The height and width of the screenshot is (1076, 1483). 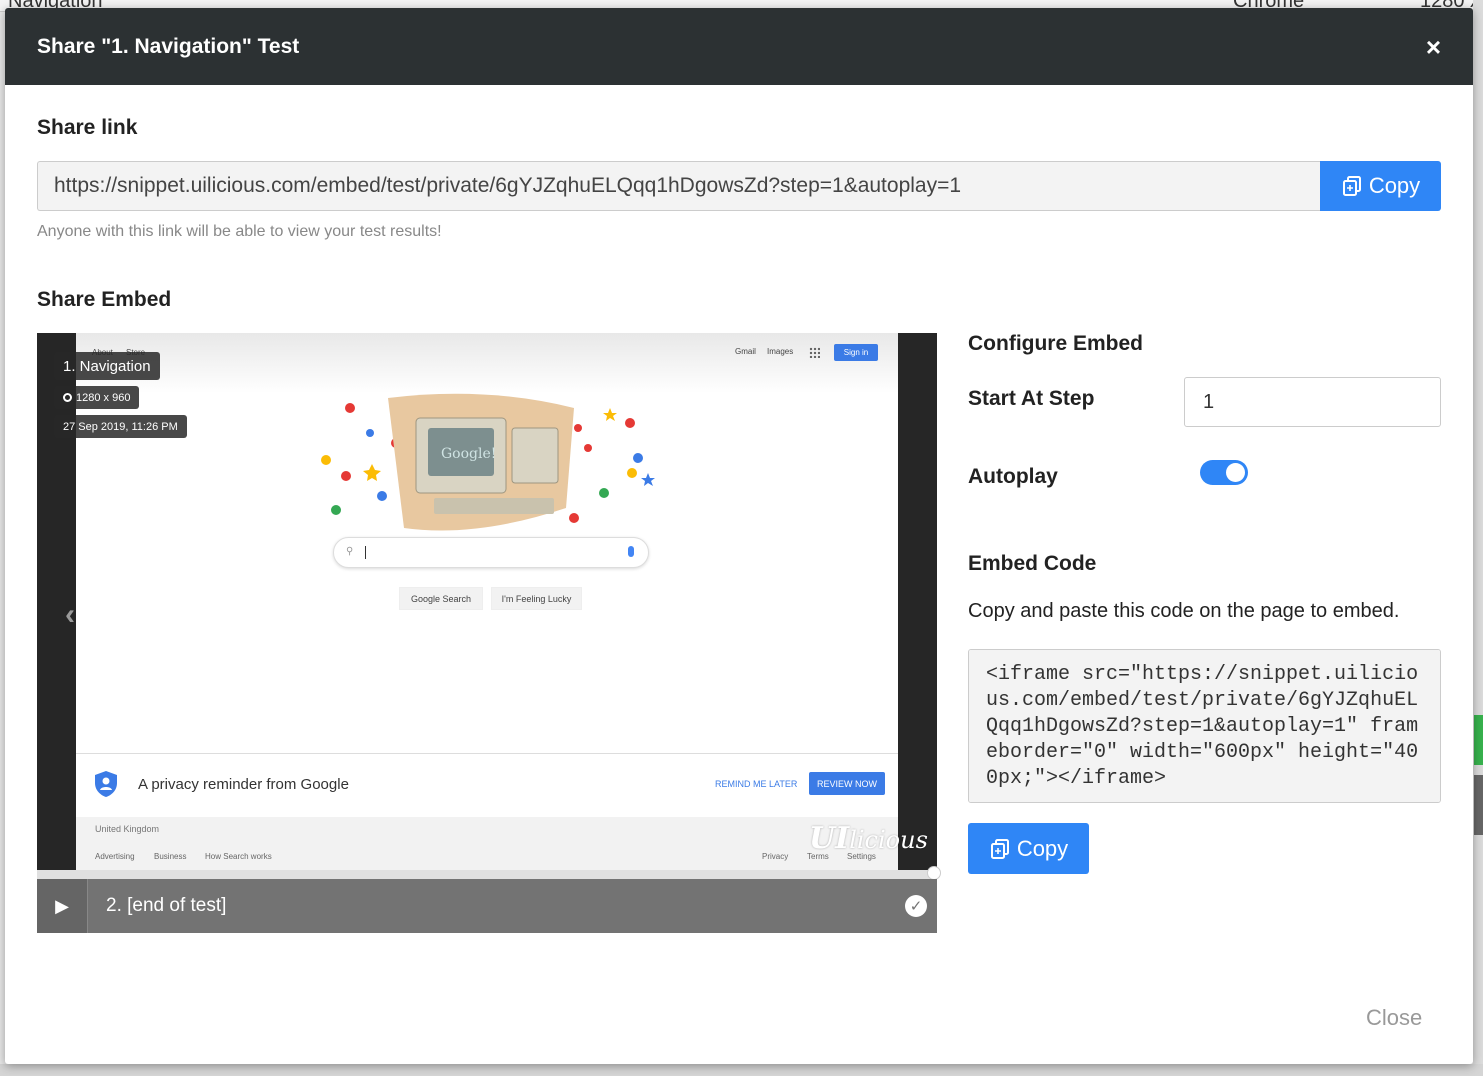 What do you see at coordinates (868, 838) in the screenshot?
I see `uilicious-logo: UIlicious` at bounding box center [868, 838].